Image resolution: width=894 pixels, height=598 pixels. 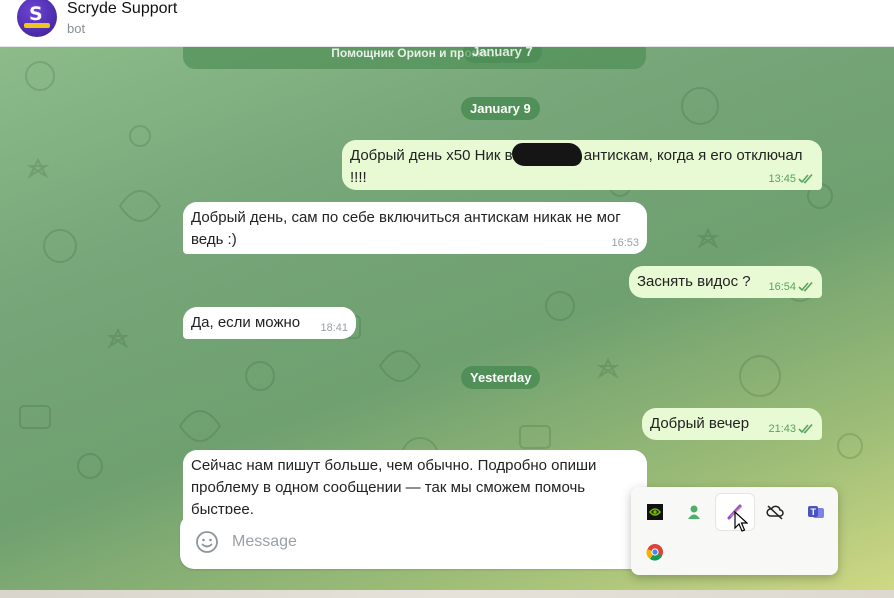 I want to click on message-time: 16:54, so click(x=782, y=287).